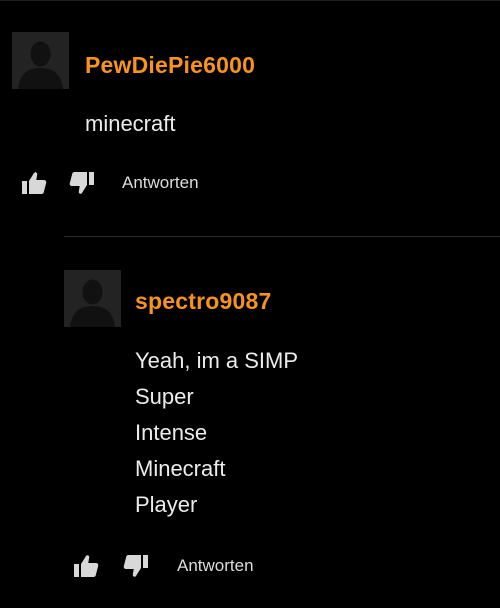 Image resolution: width=500 pixels, height=608 pixels. Describe the element at coordinates (203, 301) in the screenshot. I see `comment-username: spectro9087` at that location.